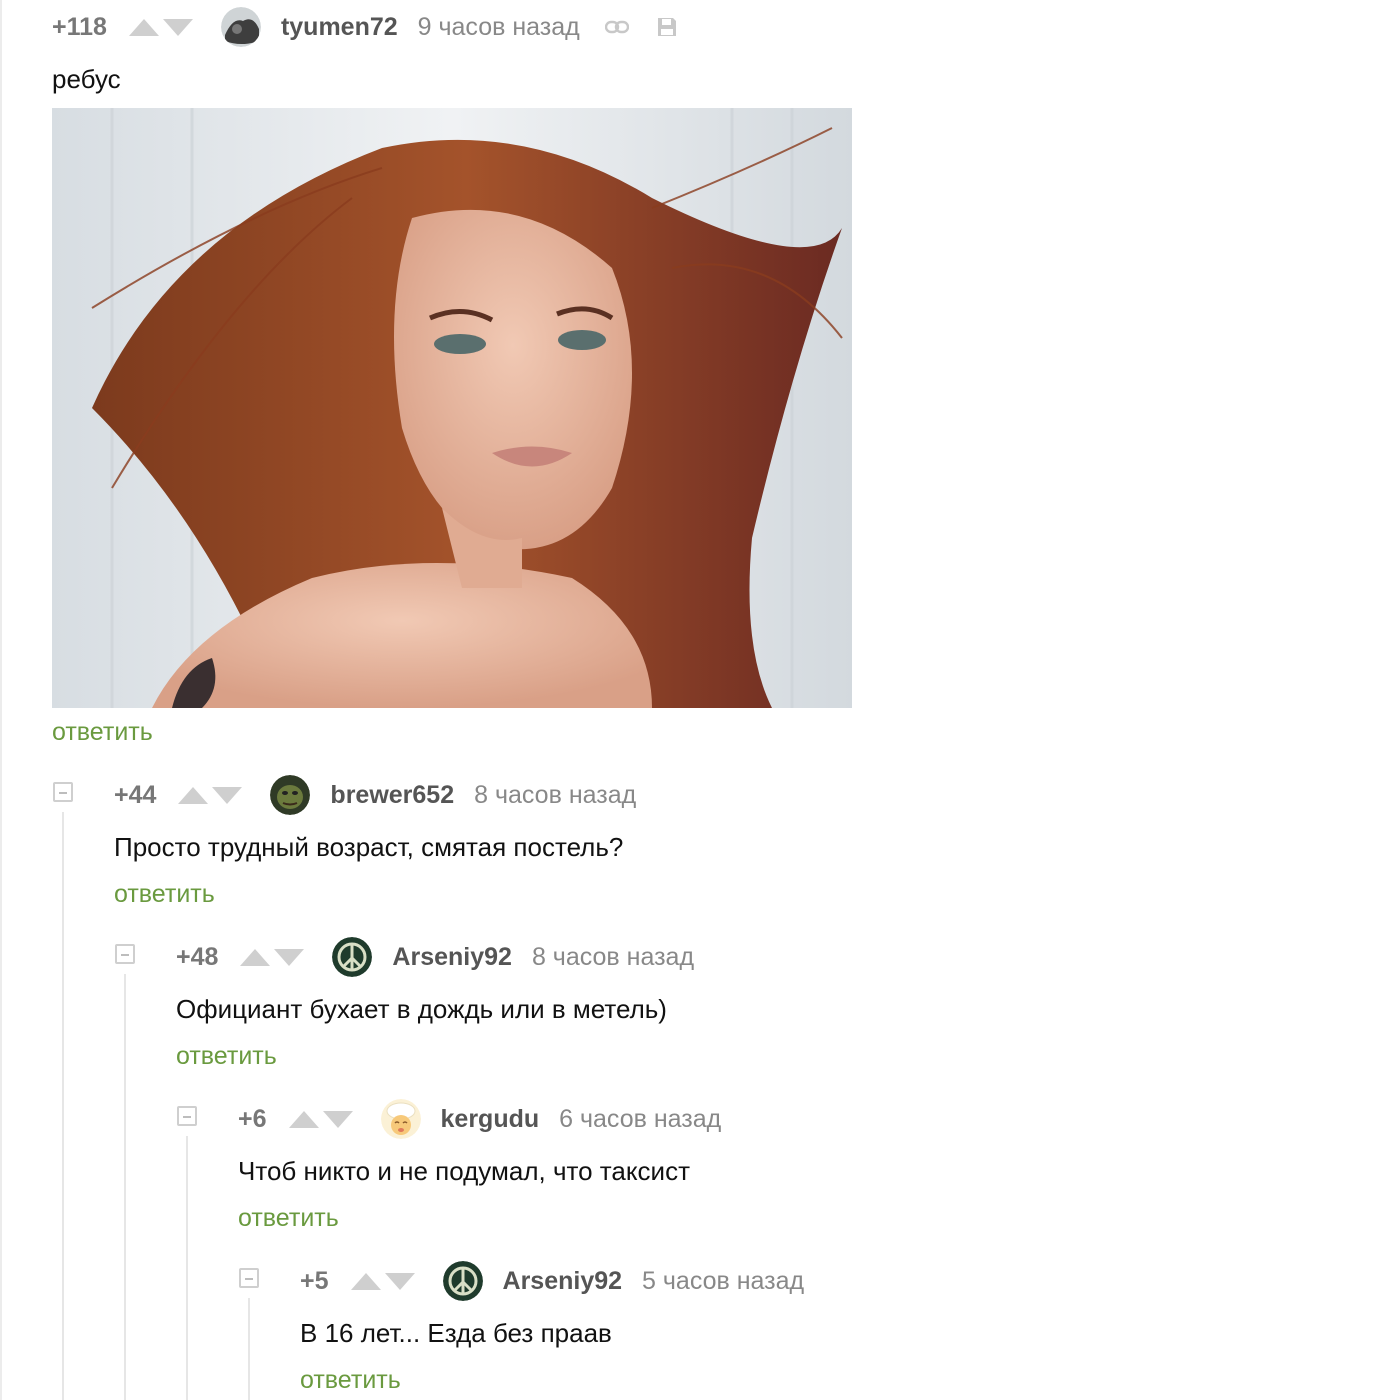 The height and width of the screenshot is (1400, 1400). I want to click on rating: +5, so click(314, 1280).